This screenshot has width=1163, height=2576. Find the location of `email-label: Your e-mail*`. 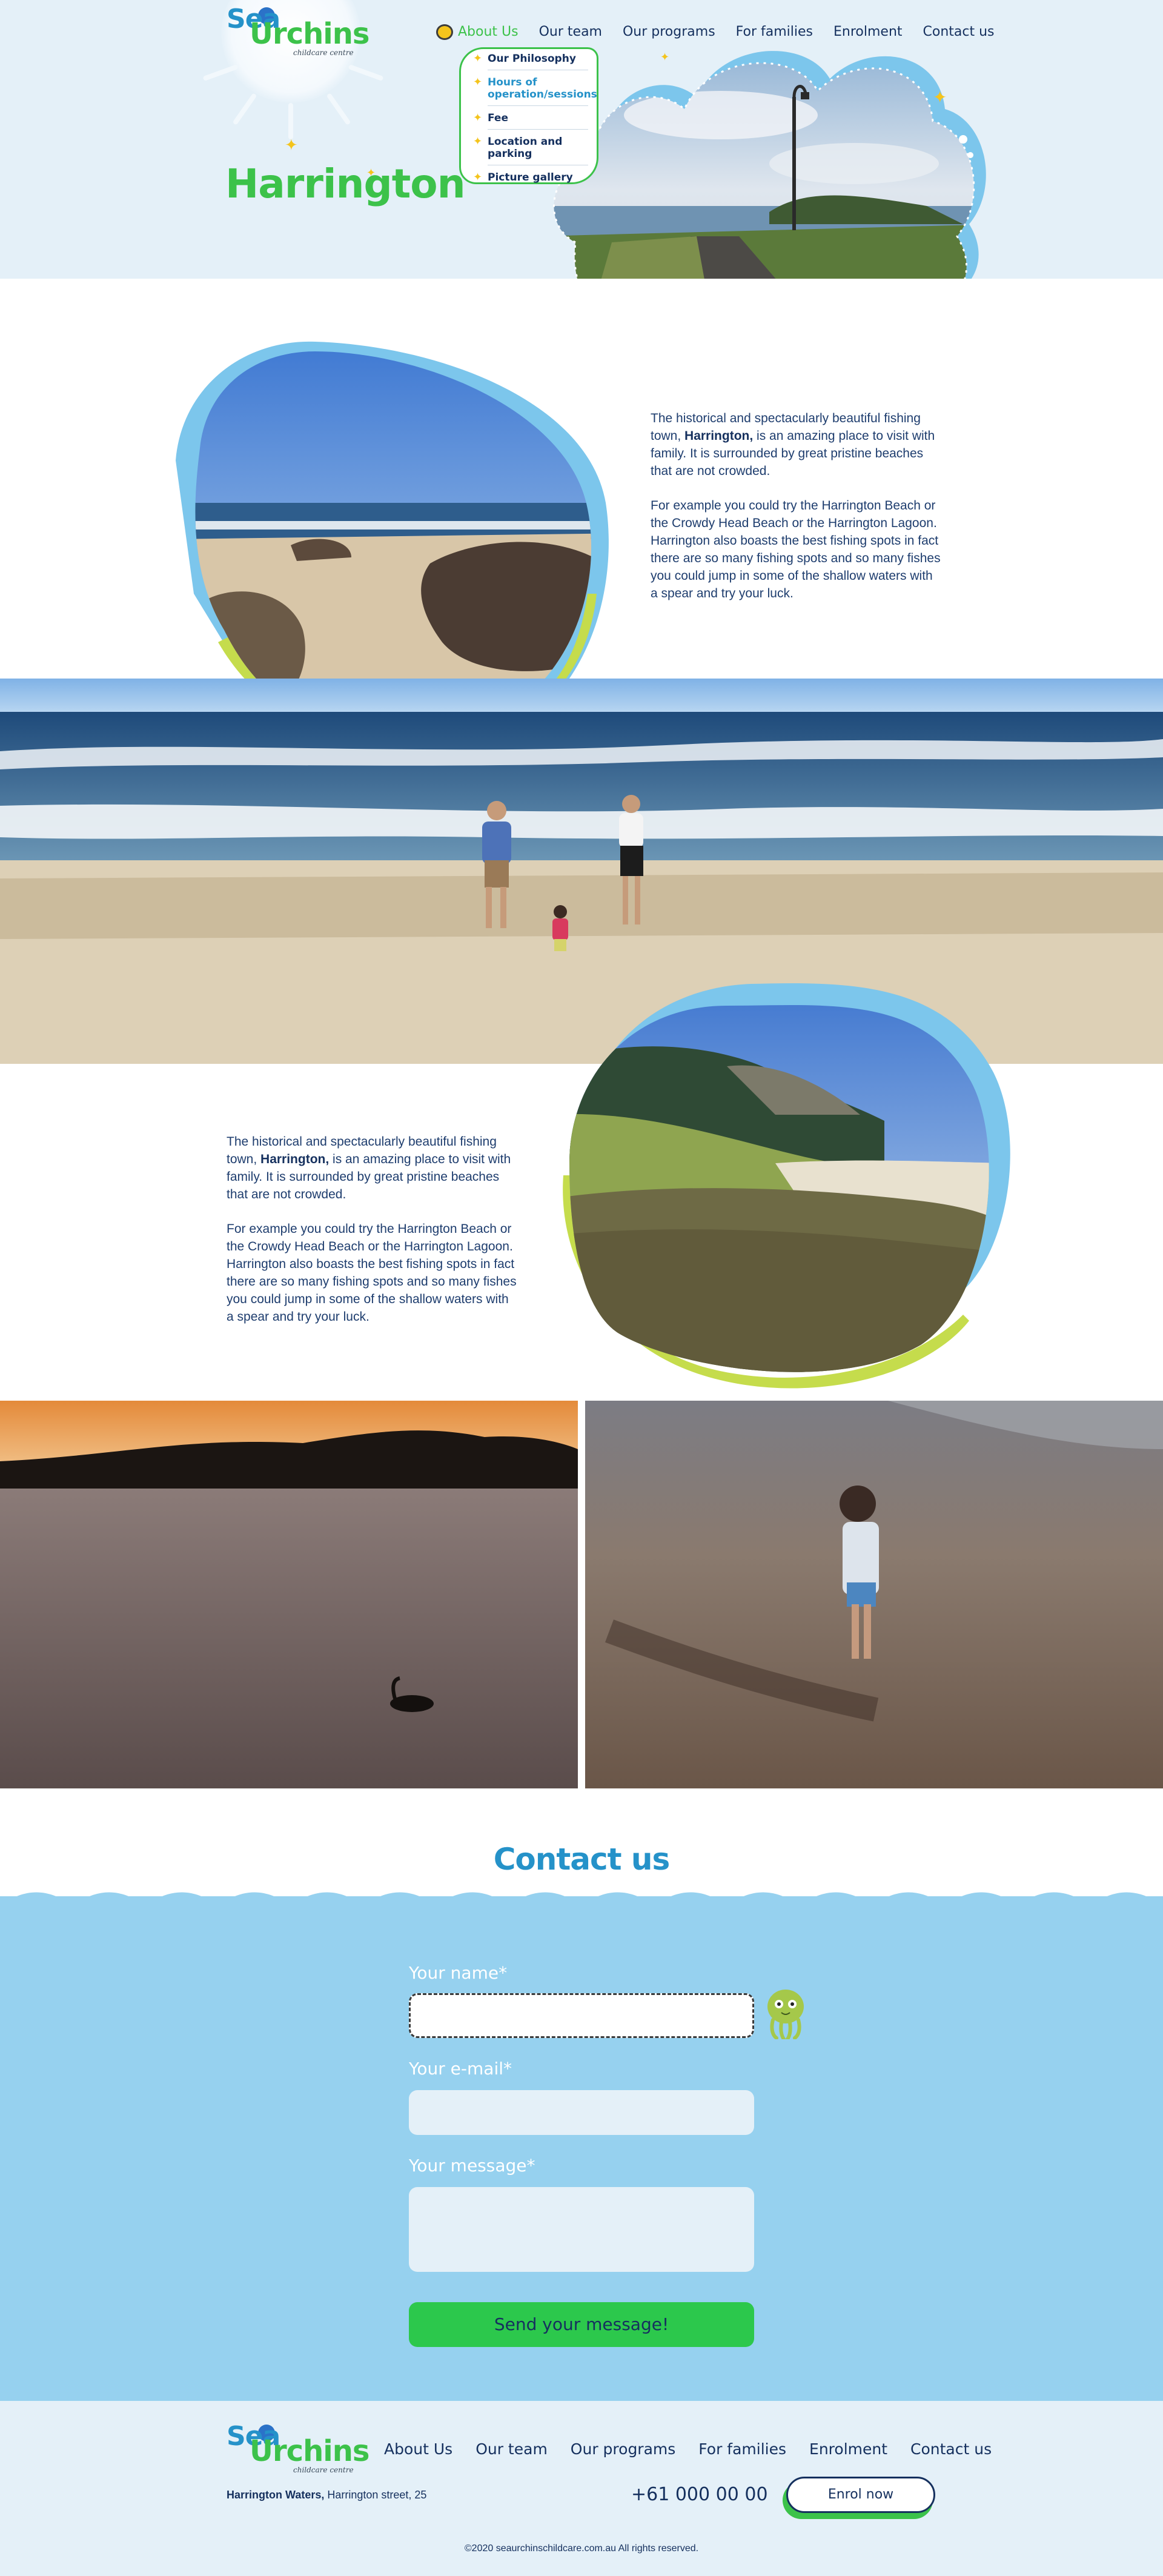

email-label: Your e-mail* is located at coordinates (460, 2069).